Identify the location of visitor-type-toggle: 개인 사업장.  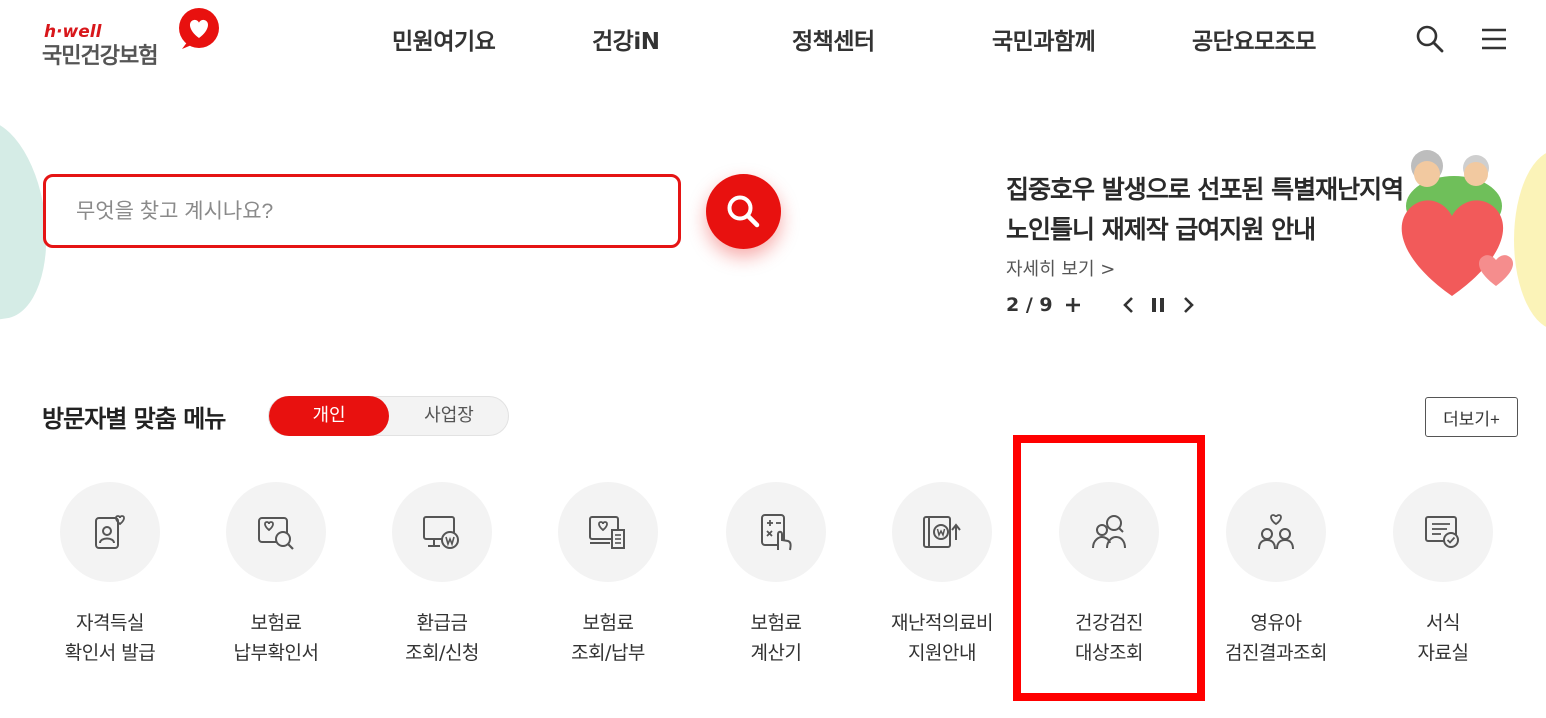
(388, 416).